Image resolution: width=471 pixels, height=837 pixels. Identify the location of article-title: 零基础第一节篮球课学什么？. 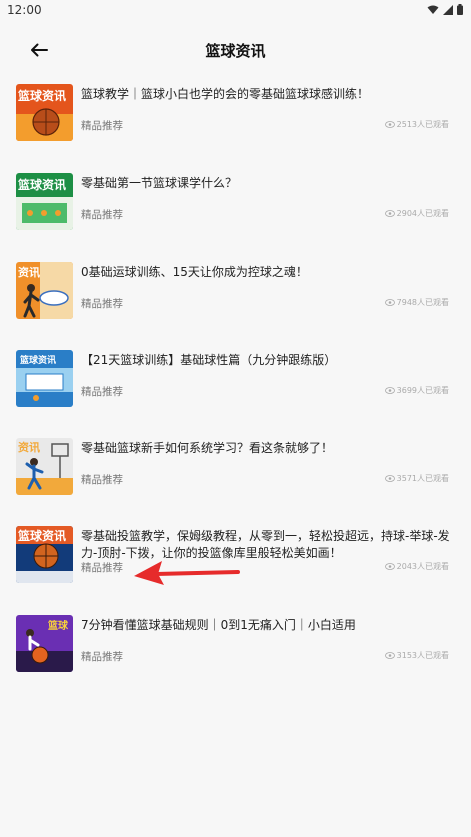
(159, 183).